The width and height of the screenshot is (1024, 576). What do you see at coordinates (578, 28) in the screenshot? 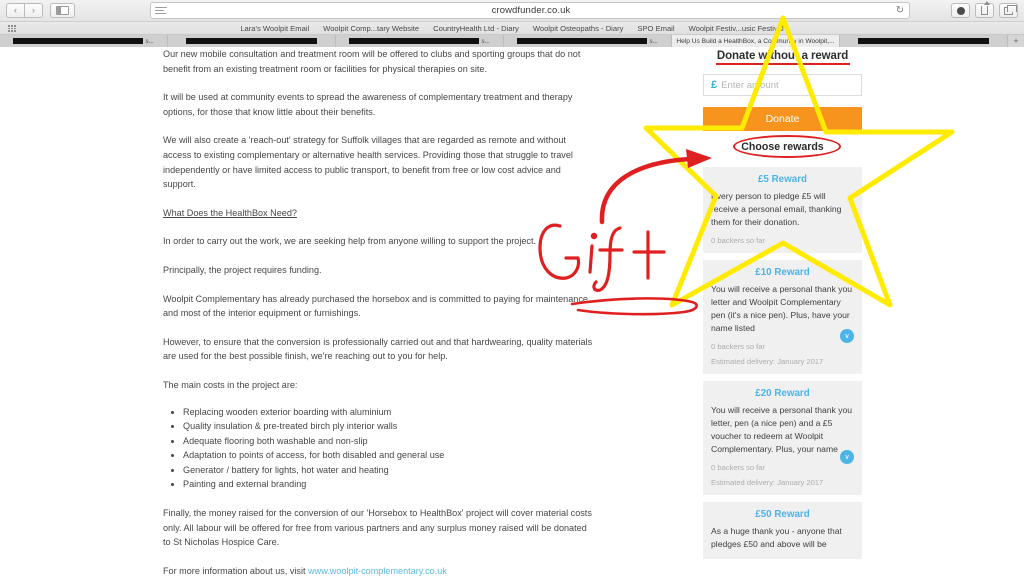
I see `bookmark-item: Woolpit Osteopaths - Diary` at bounding box center [578, 28].